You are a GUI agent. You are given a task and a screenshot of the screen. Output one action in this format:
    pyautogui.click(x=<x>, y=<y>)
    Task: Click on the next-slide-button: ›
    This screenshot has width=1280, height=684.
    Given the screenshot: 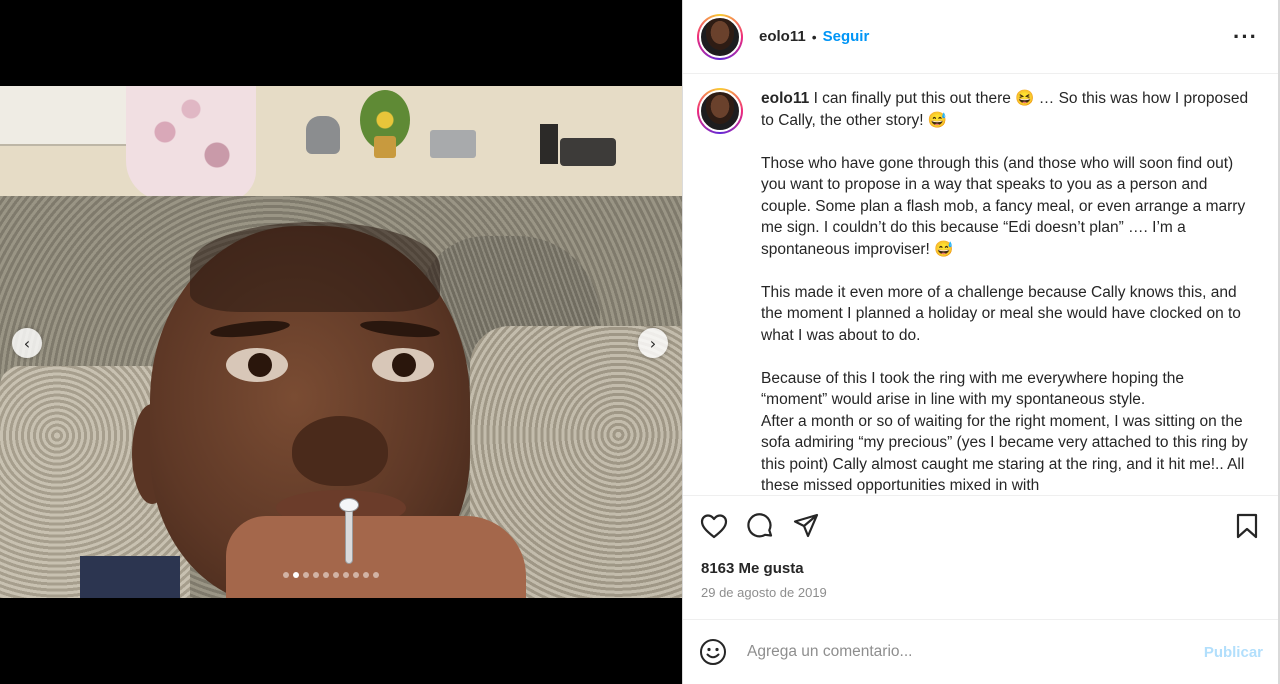 What is the action you would take?
    pyautogui.click(x=653, y=343)
    